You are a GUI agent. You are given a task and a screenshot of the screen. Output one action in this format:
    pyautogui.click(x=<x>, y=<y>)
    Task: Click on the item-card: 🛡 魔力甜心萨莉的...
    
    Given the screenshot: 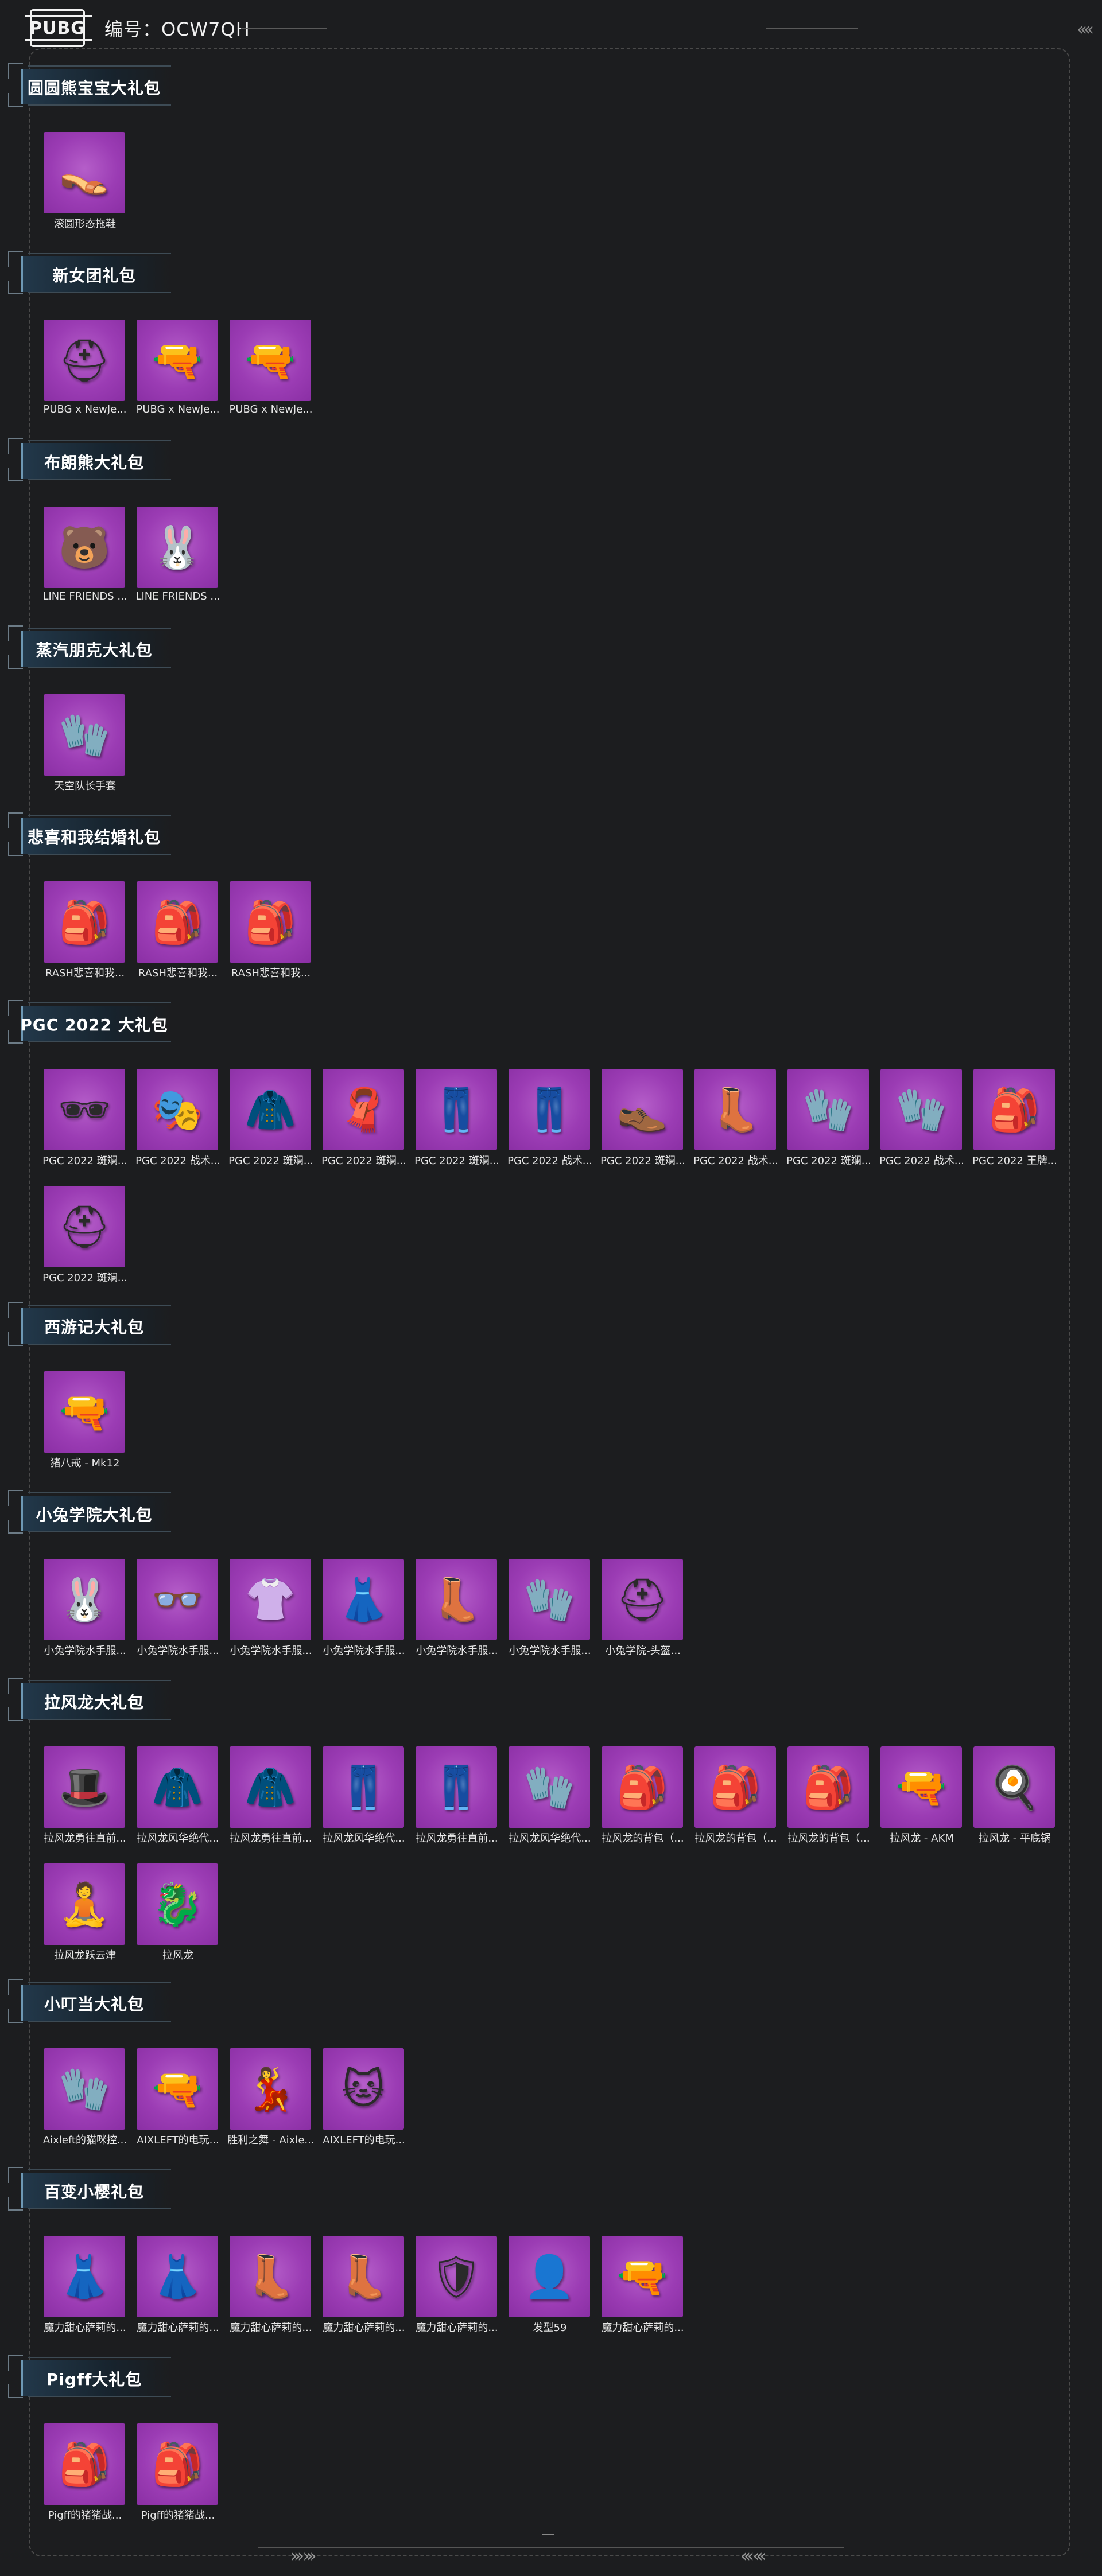 What is the action you would take?
    pyautogui.click(x=457, y=2287)
    